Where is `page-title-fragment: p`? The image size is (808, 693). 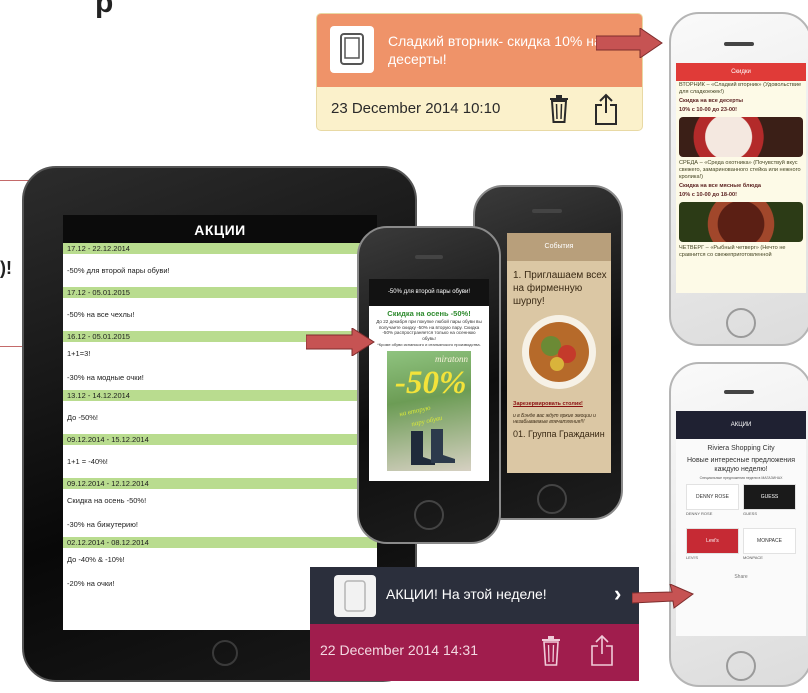
page-title-fragment: p is located at coordinates (104, 9).